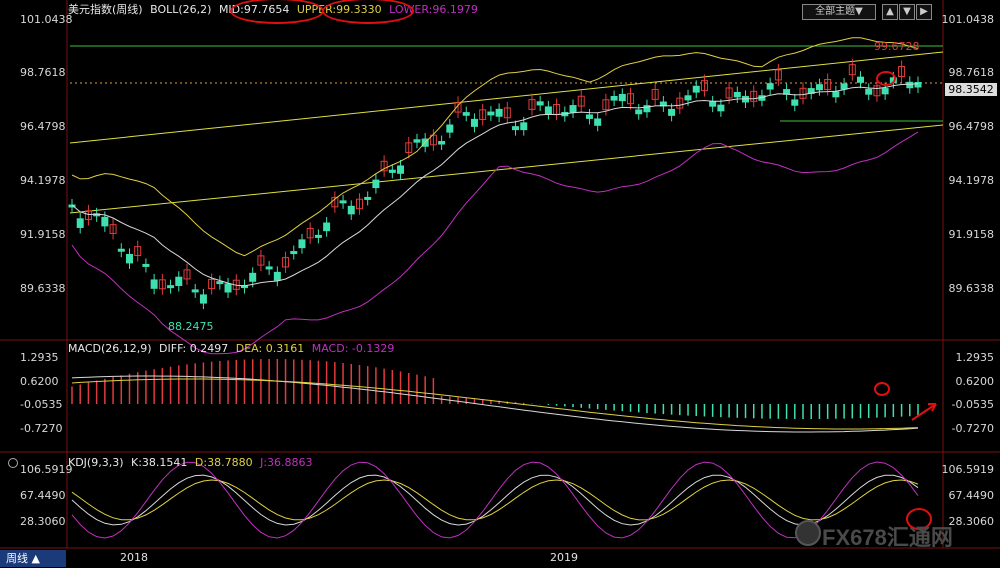 The width and height of the screenshot is (1000, 568). What do you see at coordinates (46, 19) in the screenshot?
I see `price-axis-left-0: 101.0438` at bounding box center [46, 19].